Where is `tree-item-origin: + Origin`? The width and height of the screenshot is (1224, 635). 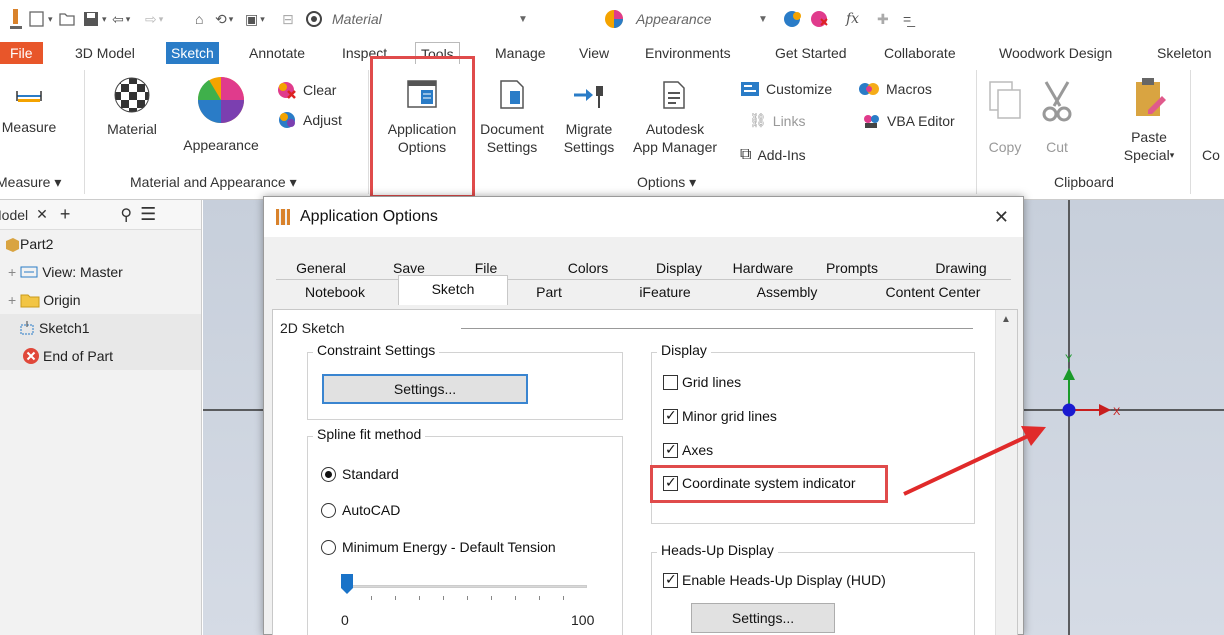 tree-item-origin: + Origin is located at coordinates (100, 300).